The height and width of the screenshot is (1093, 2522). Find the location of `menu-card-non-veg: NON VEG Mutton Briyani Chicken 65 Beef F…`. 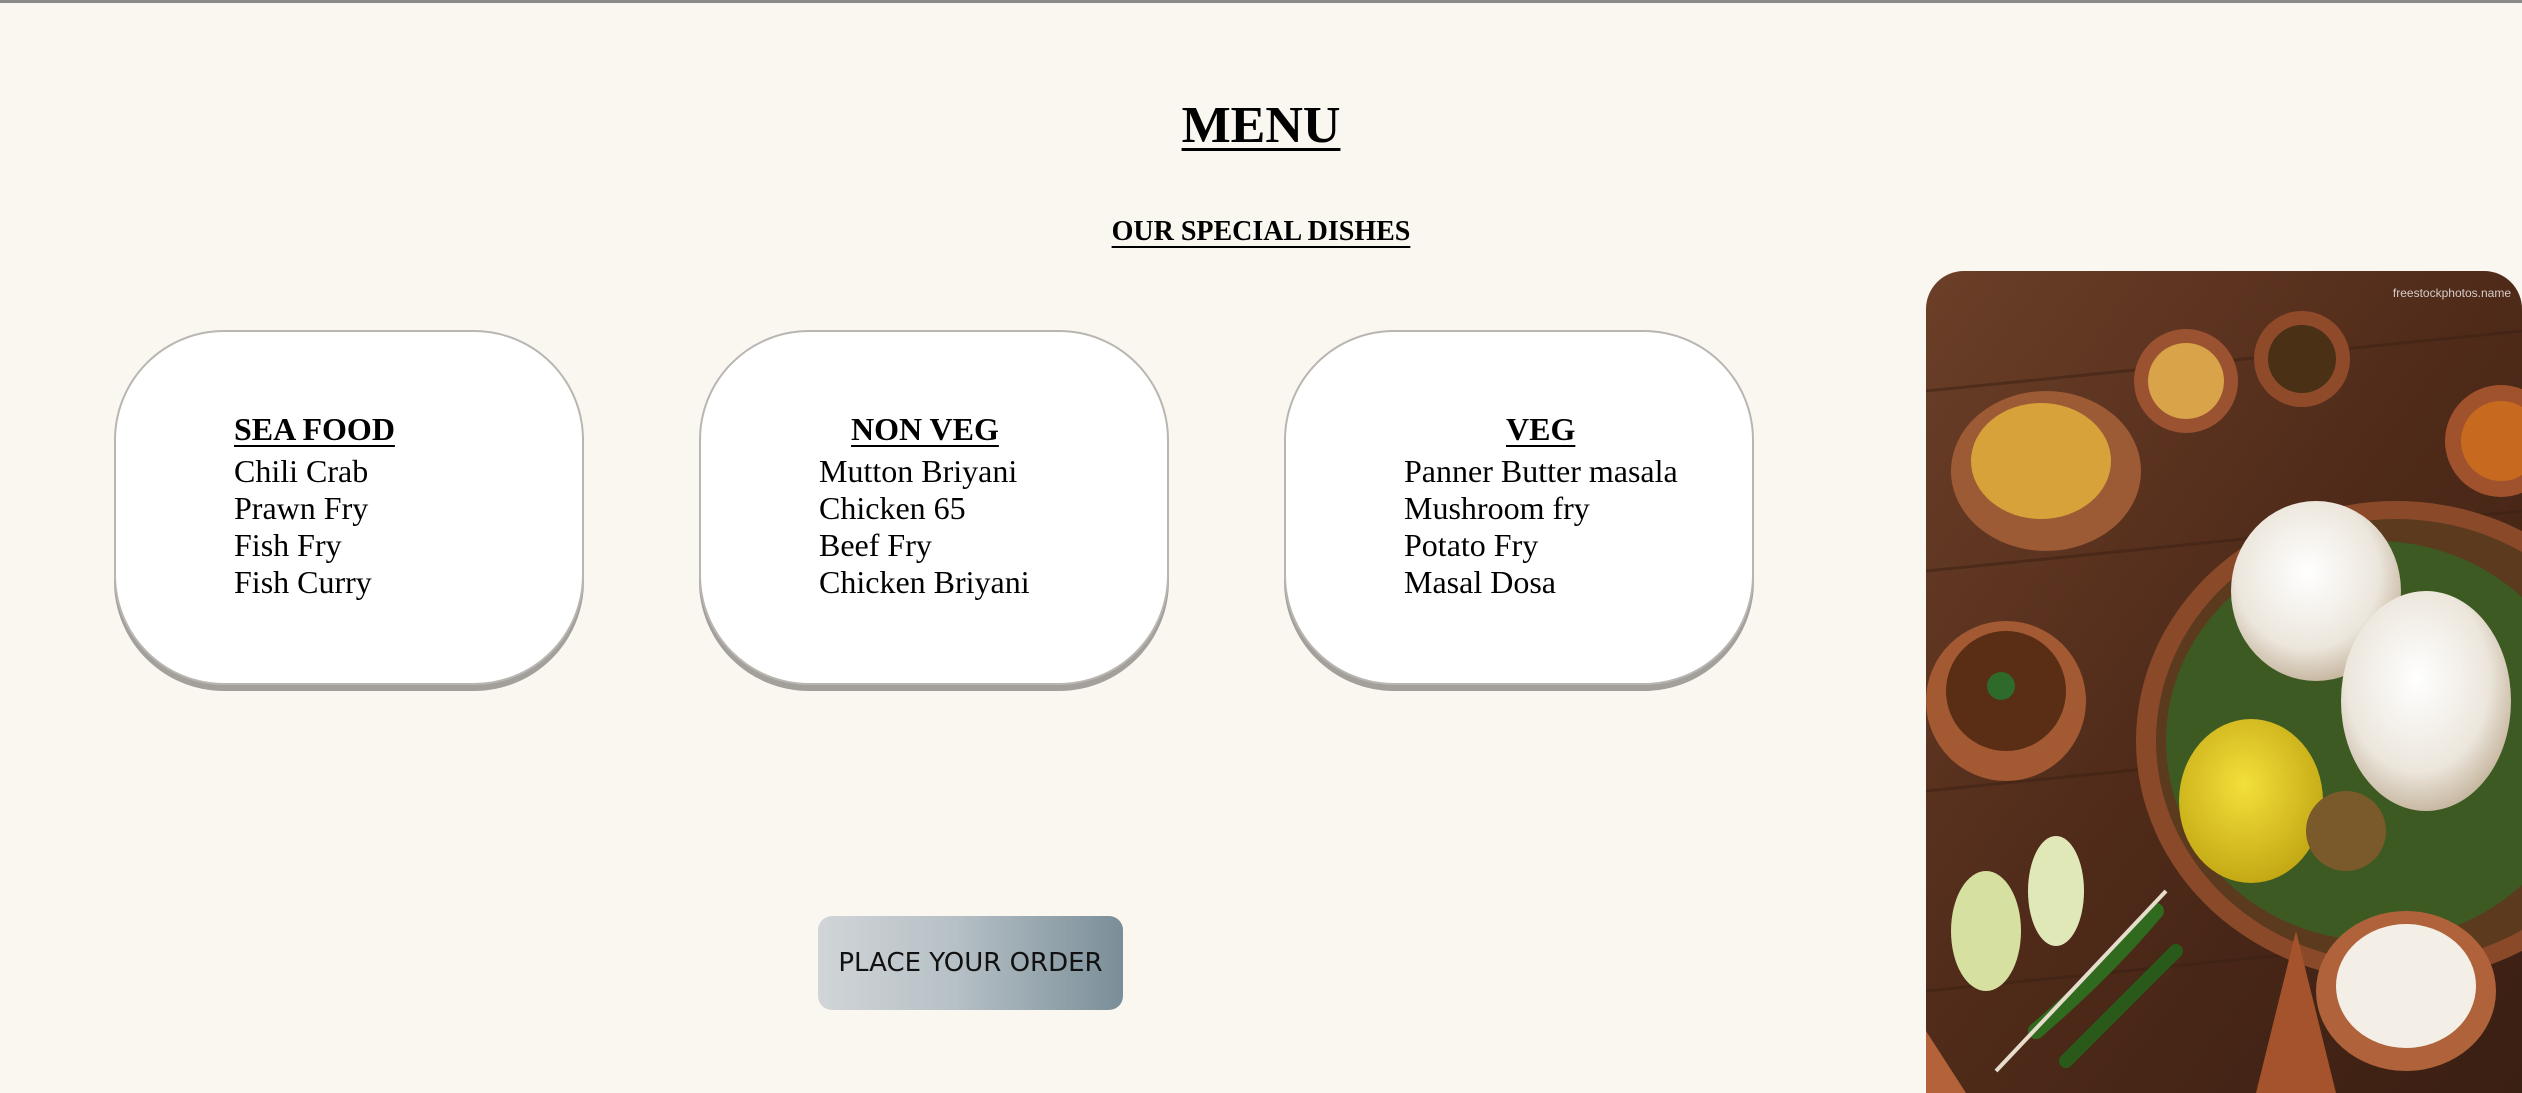

menu-card-non-veg: NON VEG Mutton Briyani Chicken 65 Beef F… is located at coordinates (934, 507).